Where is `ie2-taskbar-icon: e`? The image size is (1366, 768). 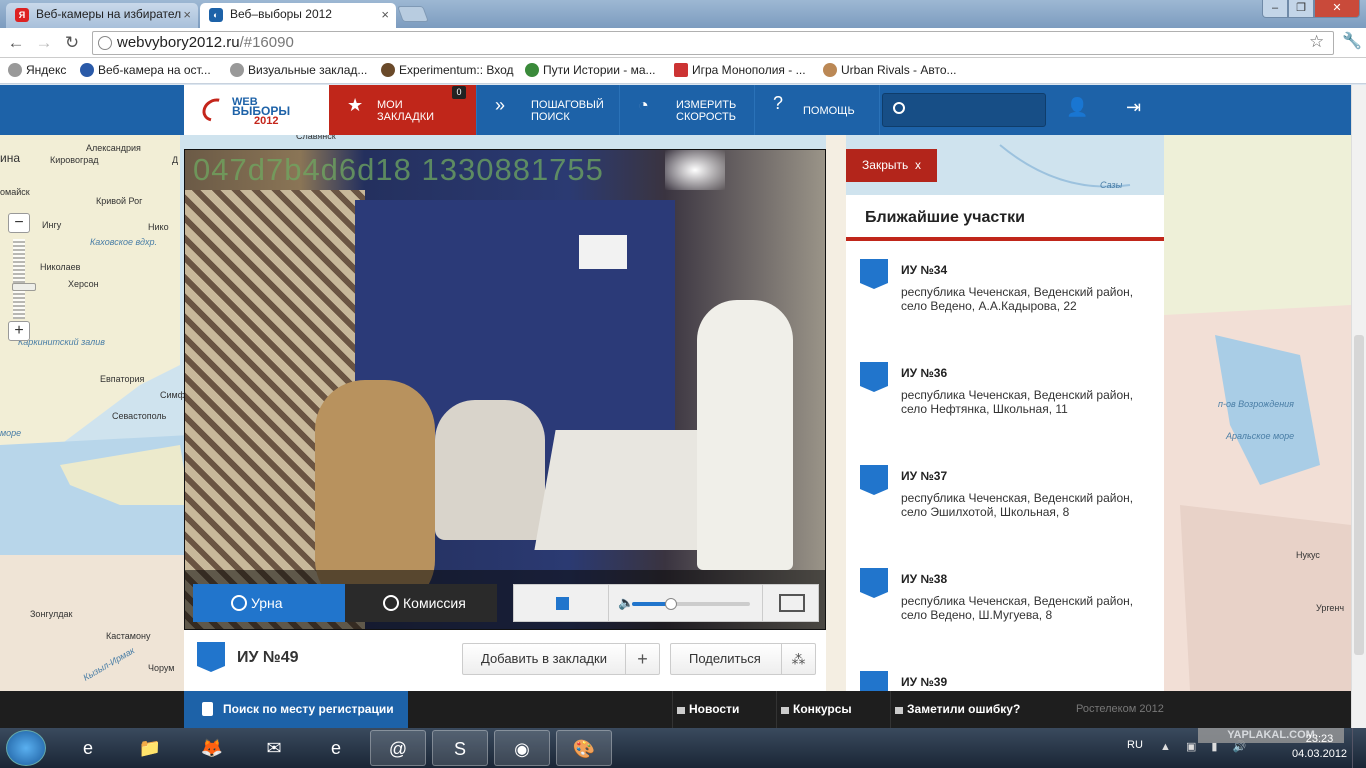
ie2-taskbar-icon: e is located at coordinates (336, 748).